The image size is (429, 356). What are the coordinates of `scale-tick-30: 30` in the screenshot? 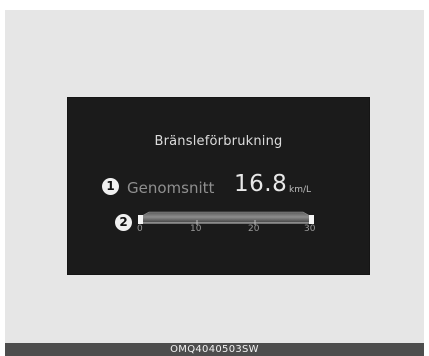 It's located at (310, 229).